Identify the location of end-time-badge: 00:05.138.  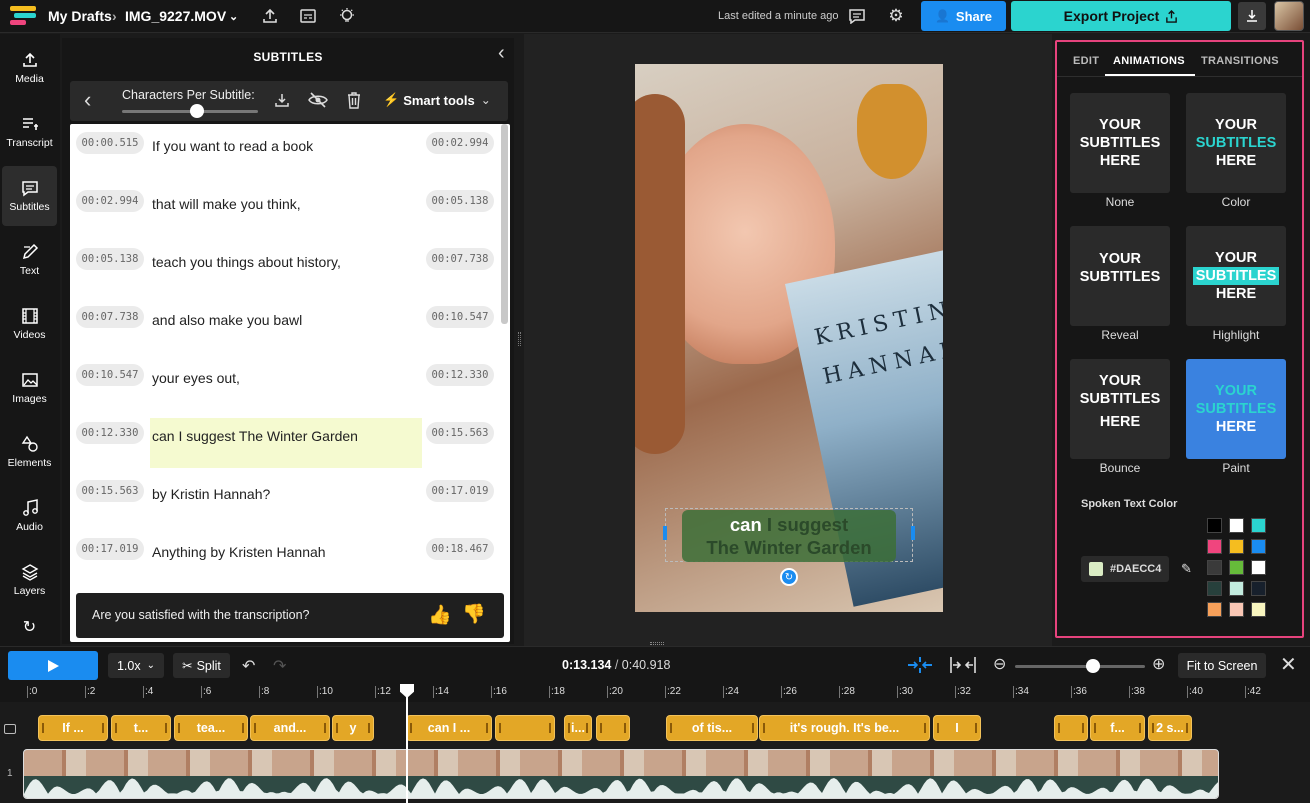
(460, 201).